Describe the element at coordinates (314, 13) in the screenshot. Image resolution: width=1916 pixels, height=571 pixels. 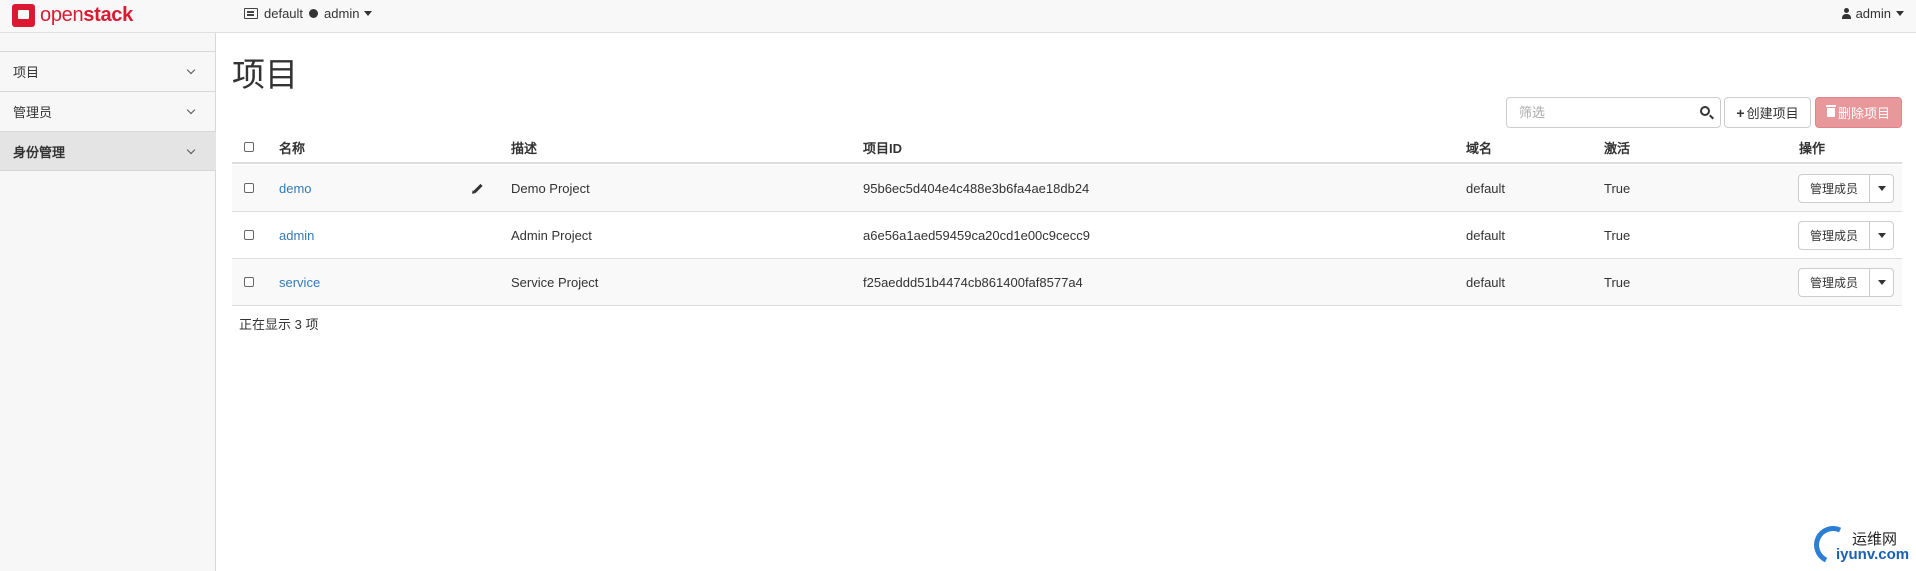
I see `bullet-icon` at that location.